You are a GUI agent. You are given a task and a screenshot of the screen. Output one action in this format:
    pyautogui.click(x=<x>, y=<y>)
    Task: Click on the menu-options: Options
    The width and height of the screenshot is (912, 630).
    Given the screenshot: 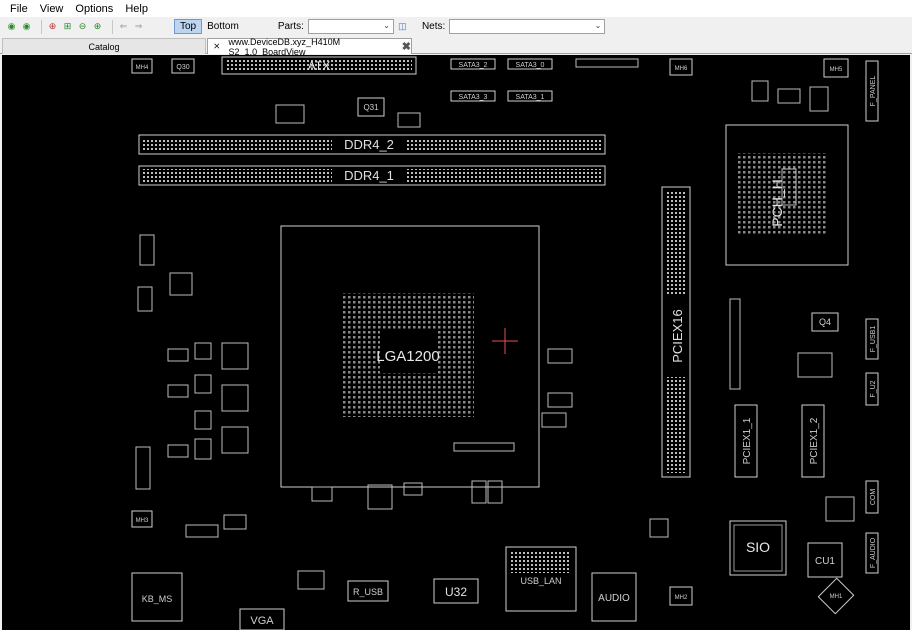 What is the action you would take?
    pyautogui.click(x=94, y=9)
    